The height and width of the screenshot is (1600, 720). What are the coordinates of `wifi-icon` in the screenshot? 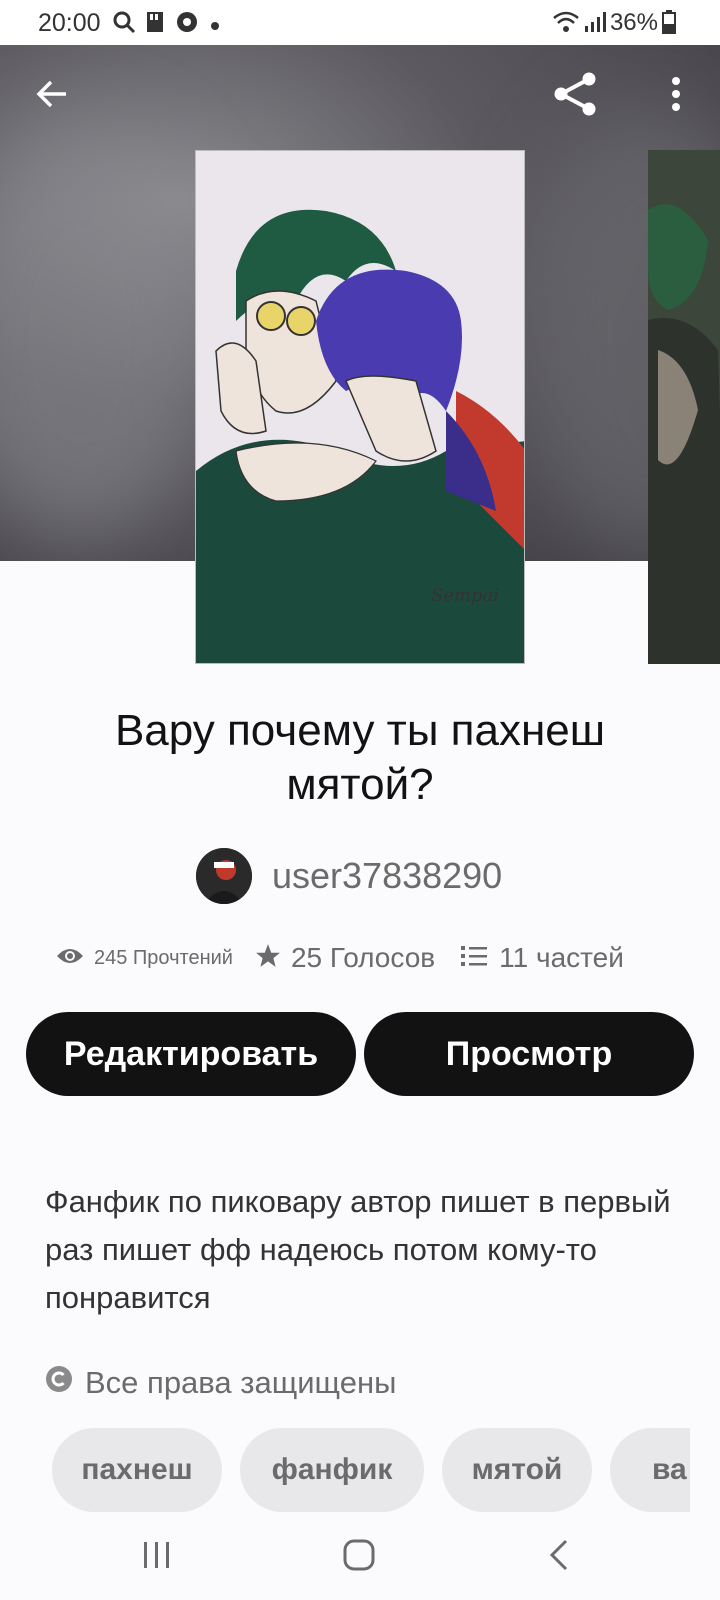 It's located at (566, 24).